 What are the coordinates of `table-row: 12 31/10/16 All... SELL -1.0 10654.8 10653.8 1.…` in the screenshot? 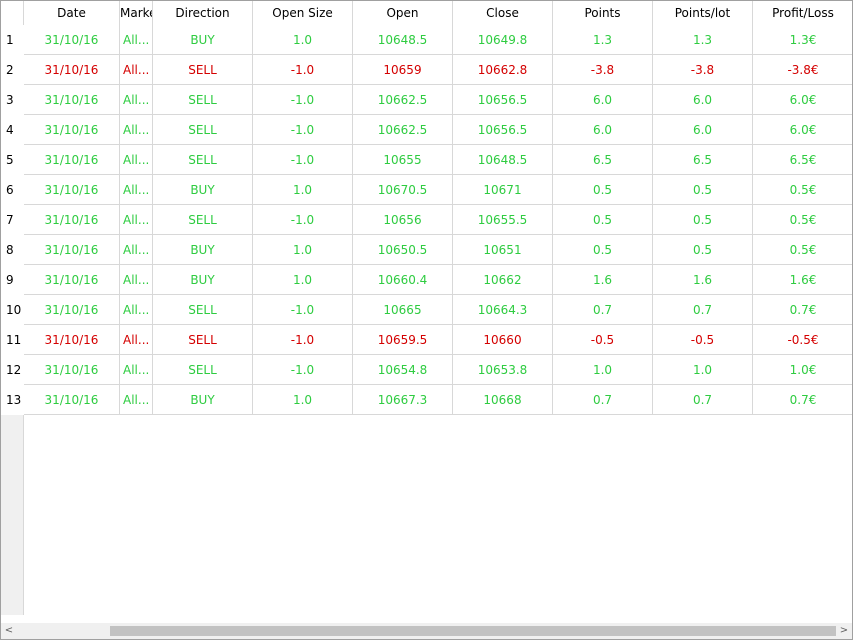 It's located at (426, 370).